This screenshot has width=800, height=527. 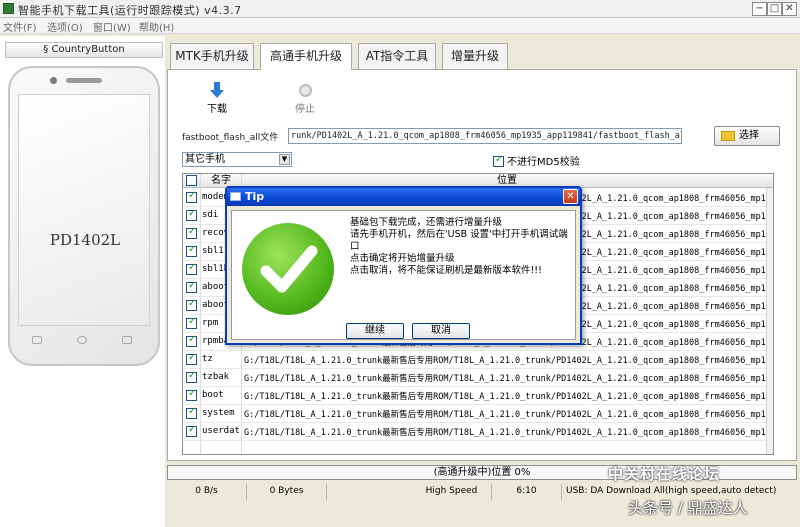 What do you see at coordinates (789, 9) in the screenshot?
I see `close-button: ✕` at bounding box center [789, 9].